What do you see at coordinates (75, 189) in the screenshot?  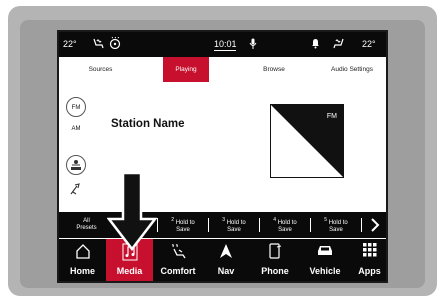 I see `bluetooth-usb-icon` at bounding box center [75, 189].